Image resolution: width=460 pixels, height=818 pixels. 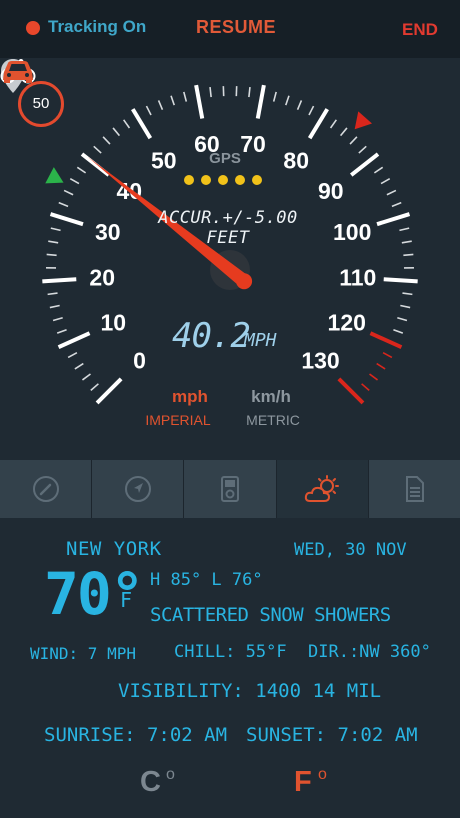 I want to click on compass-icon, so click(x=137, y=489).